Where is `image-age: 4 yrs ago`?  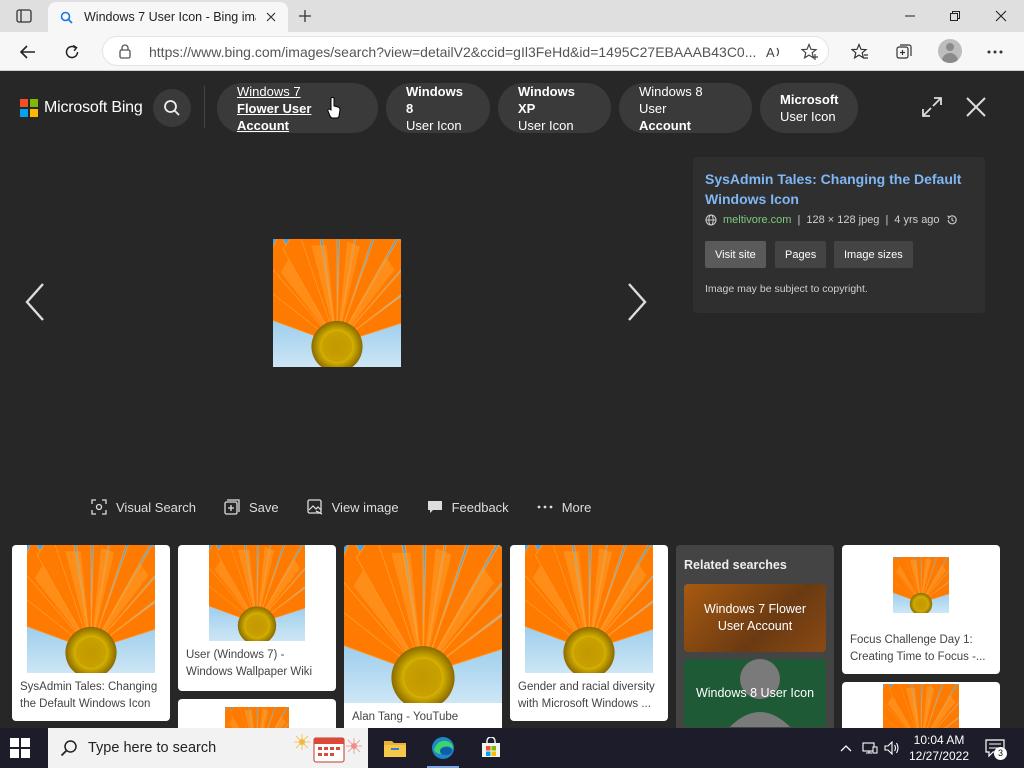
image-age: 4 yrs ago is located at coordinates (917, 220).